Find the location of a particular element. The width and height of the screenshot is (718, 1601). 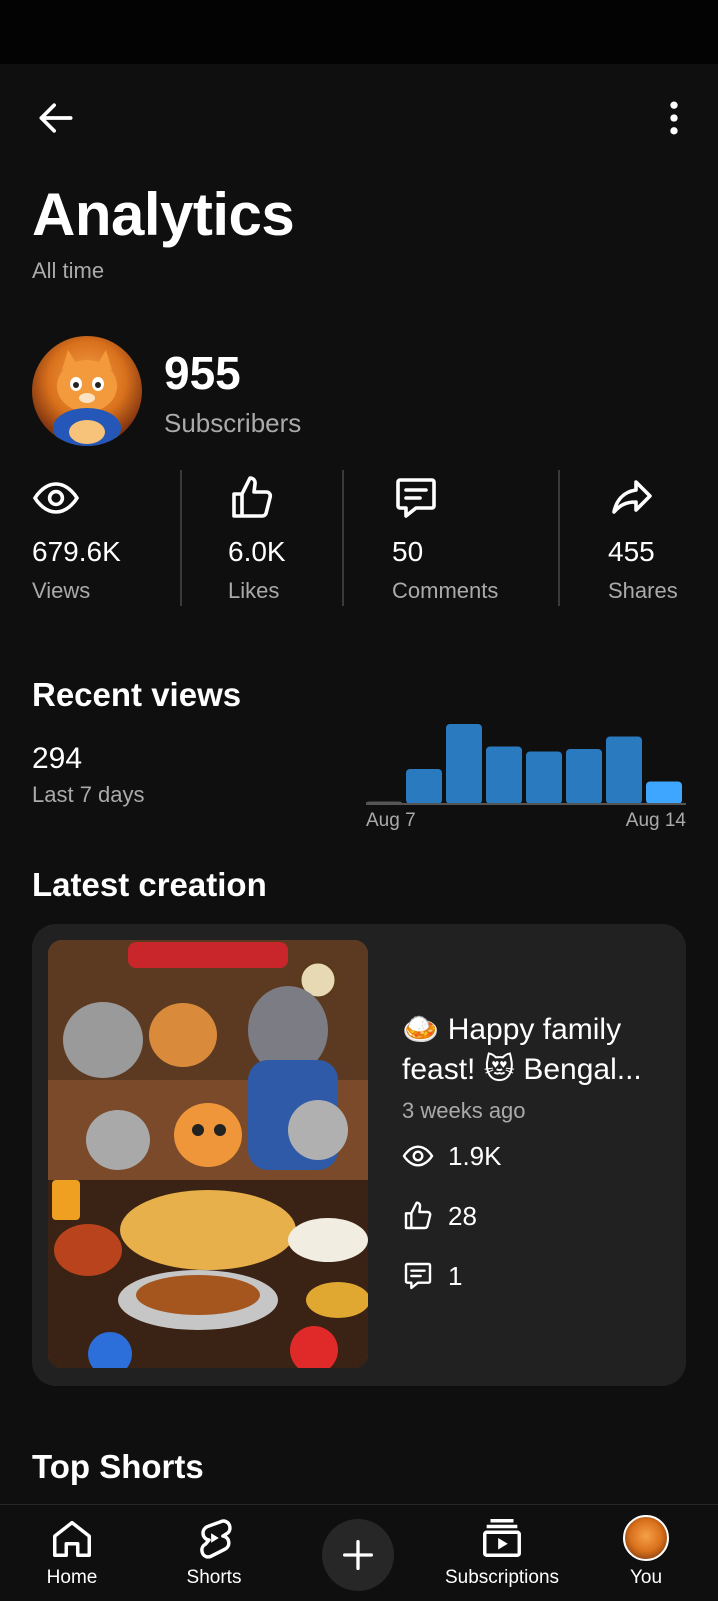

nav-you: You is located at coordinates (646, 1552).